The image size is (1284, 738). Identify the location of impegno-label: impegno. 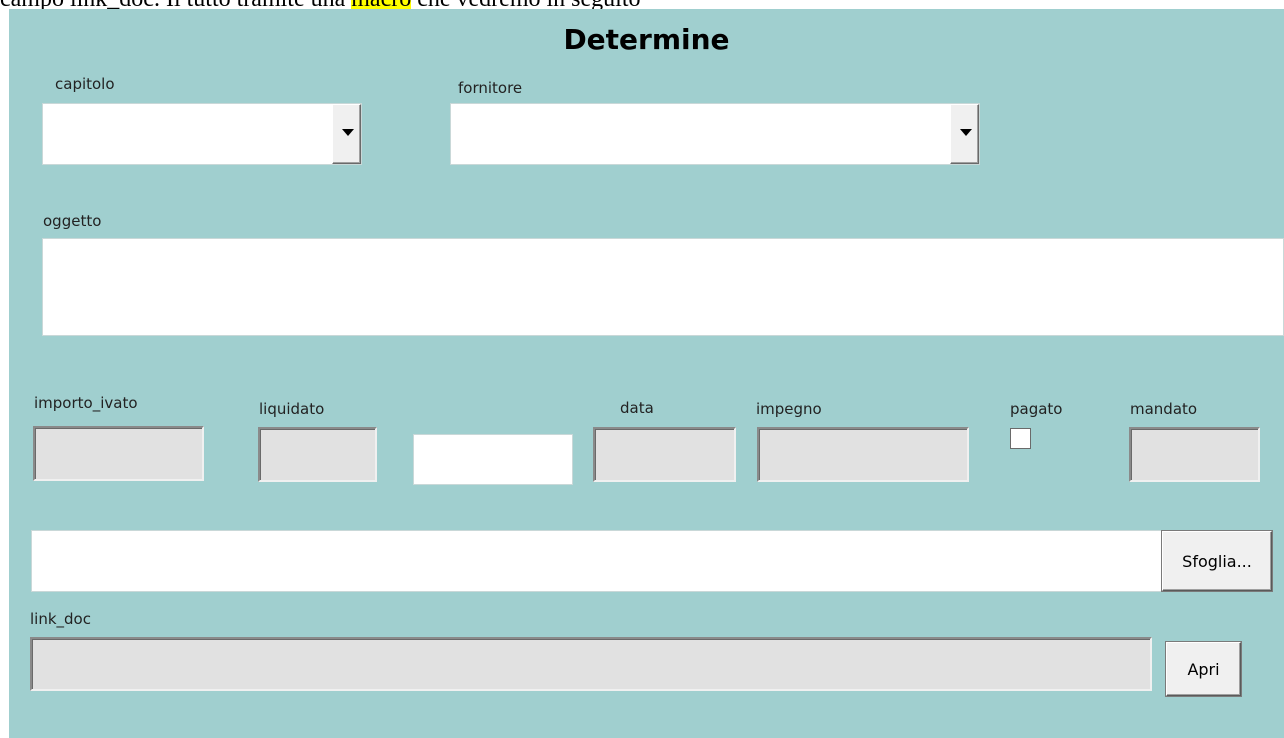
(789, 409).